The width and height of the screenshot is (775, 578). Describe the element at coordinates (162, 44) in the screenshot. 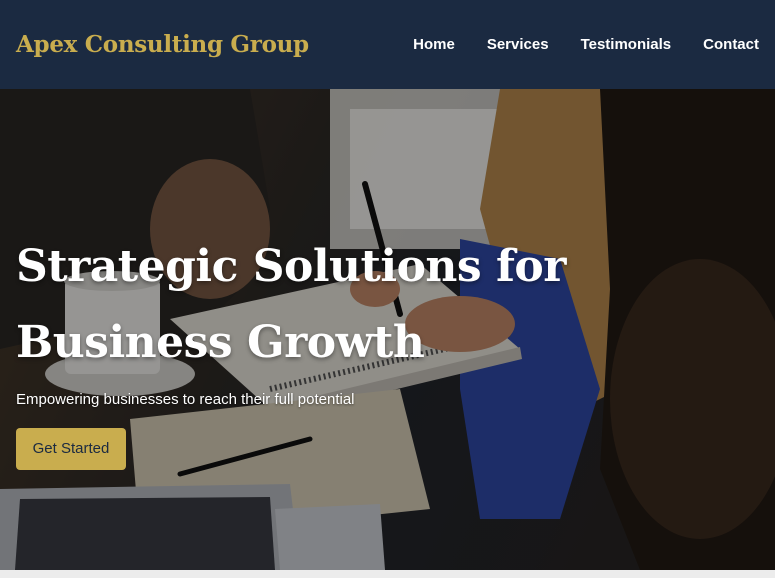

I see `brand-logo-text: Apex Consulting Group` at that location.